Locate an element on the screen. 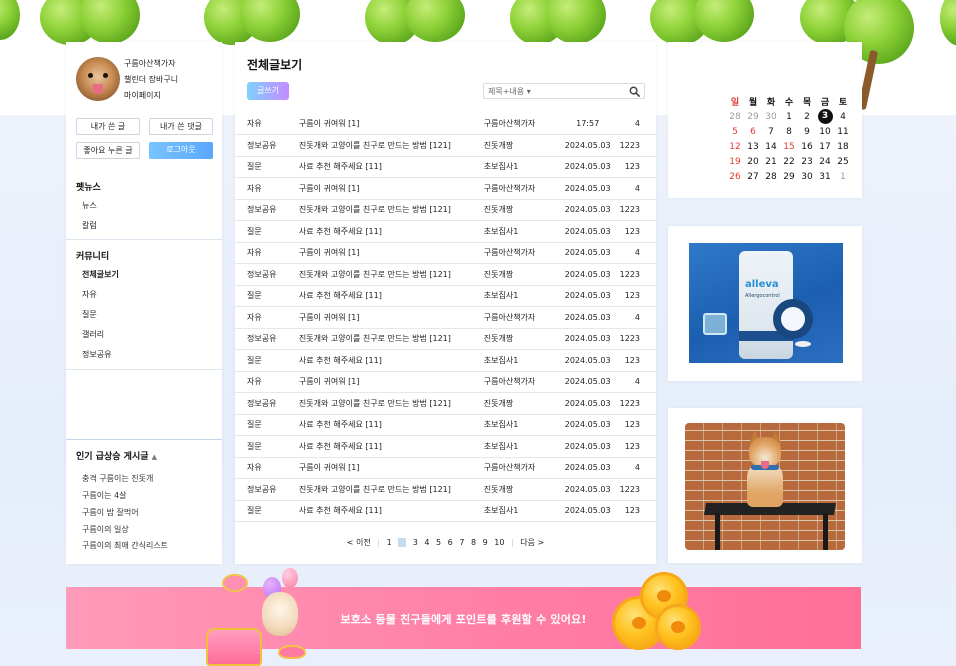 The image size is (956, 666). page-number: 3 is located at coordinates (415, 542).